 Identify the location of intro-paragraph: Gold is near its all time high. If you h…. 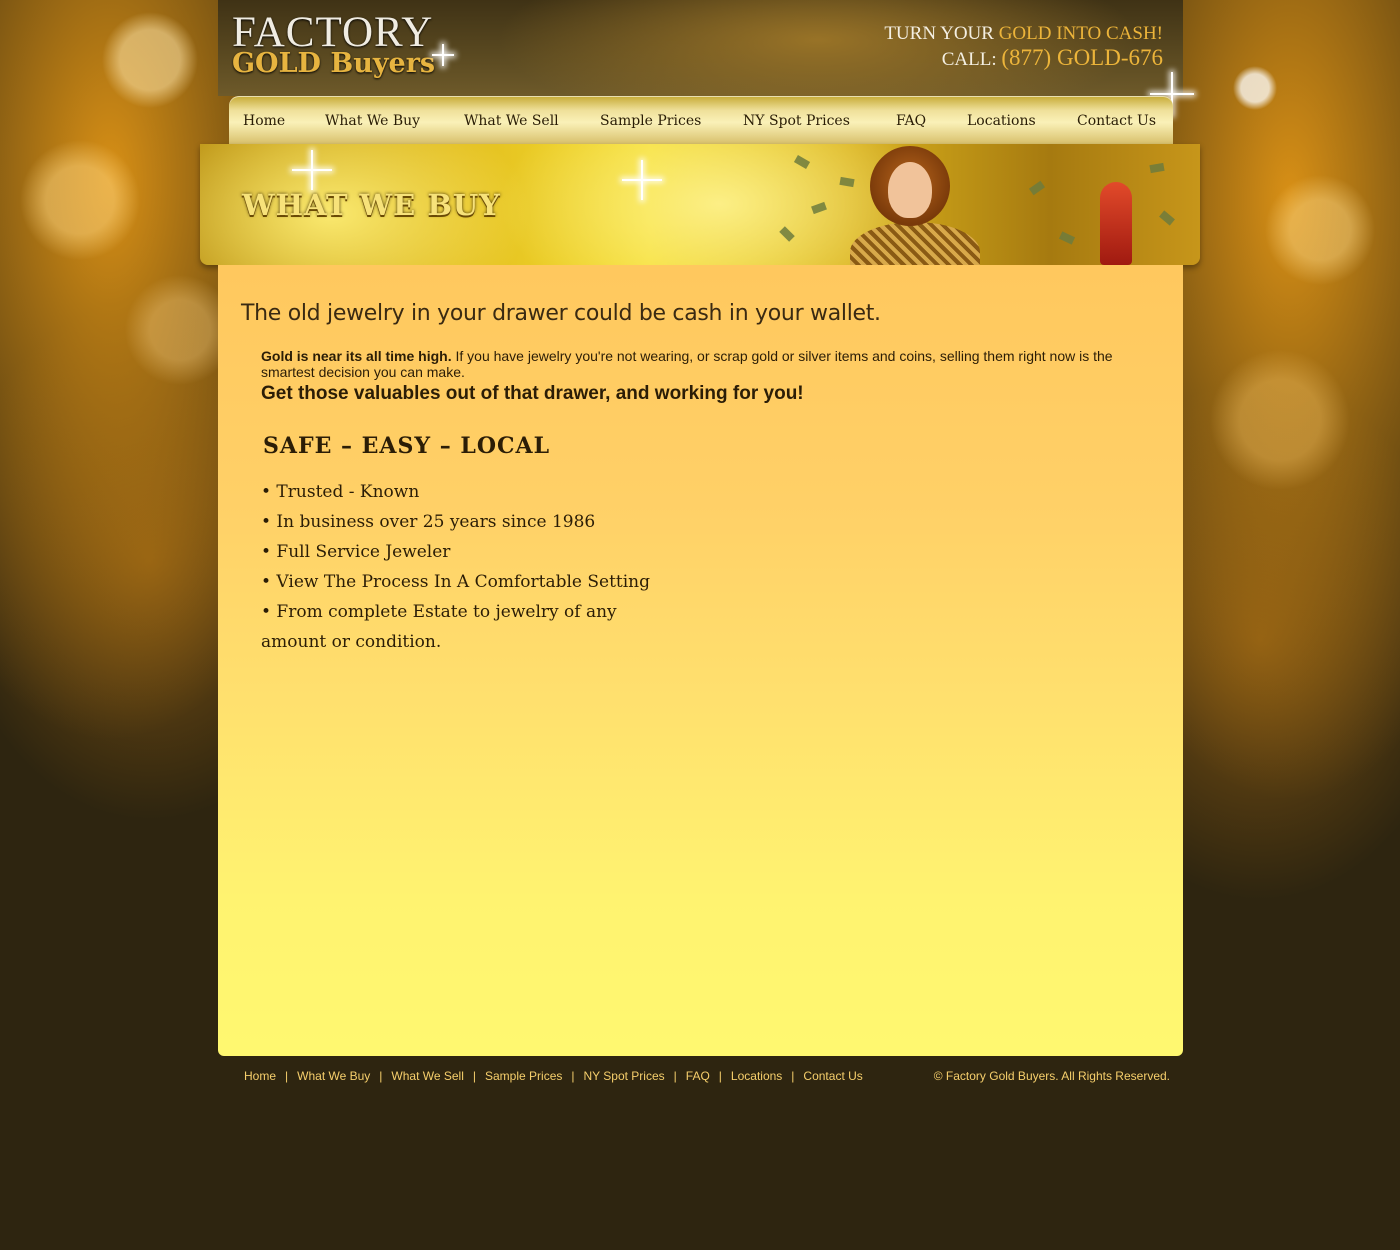
(691, 364).